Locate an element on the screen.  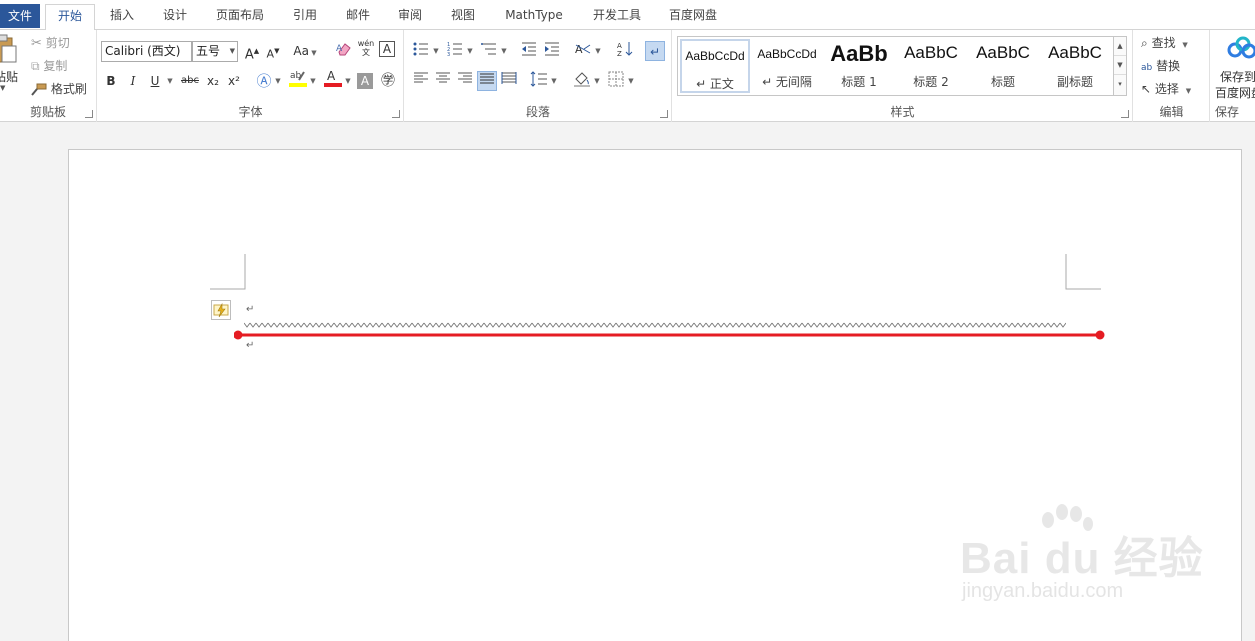
align-center-button is located at coordinates (443, 81).